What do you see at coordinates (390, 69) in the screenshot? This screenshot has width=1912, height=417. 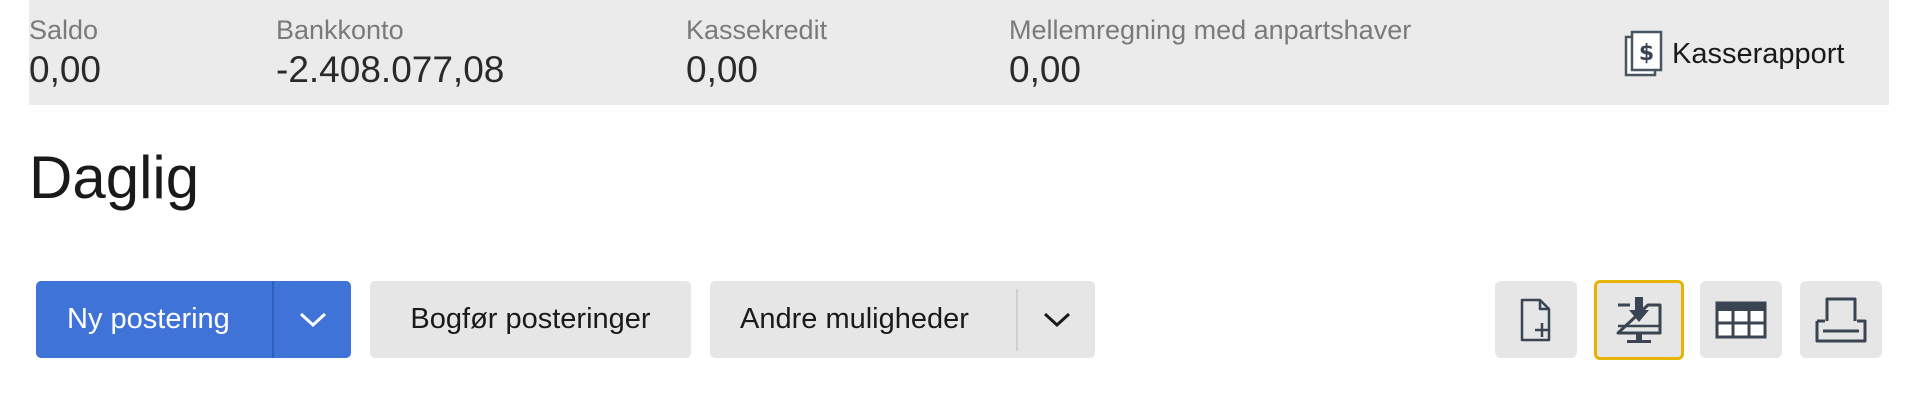 I see `metric-value: -2.408.077,08` at bounding box center [390, 69].